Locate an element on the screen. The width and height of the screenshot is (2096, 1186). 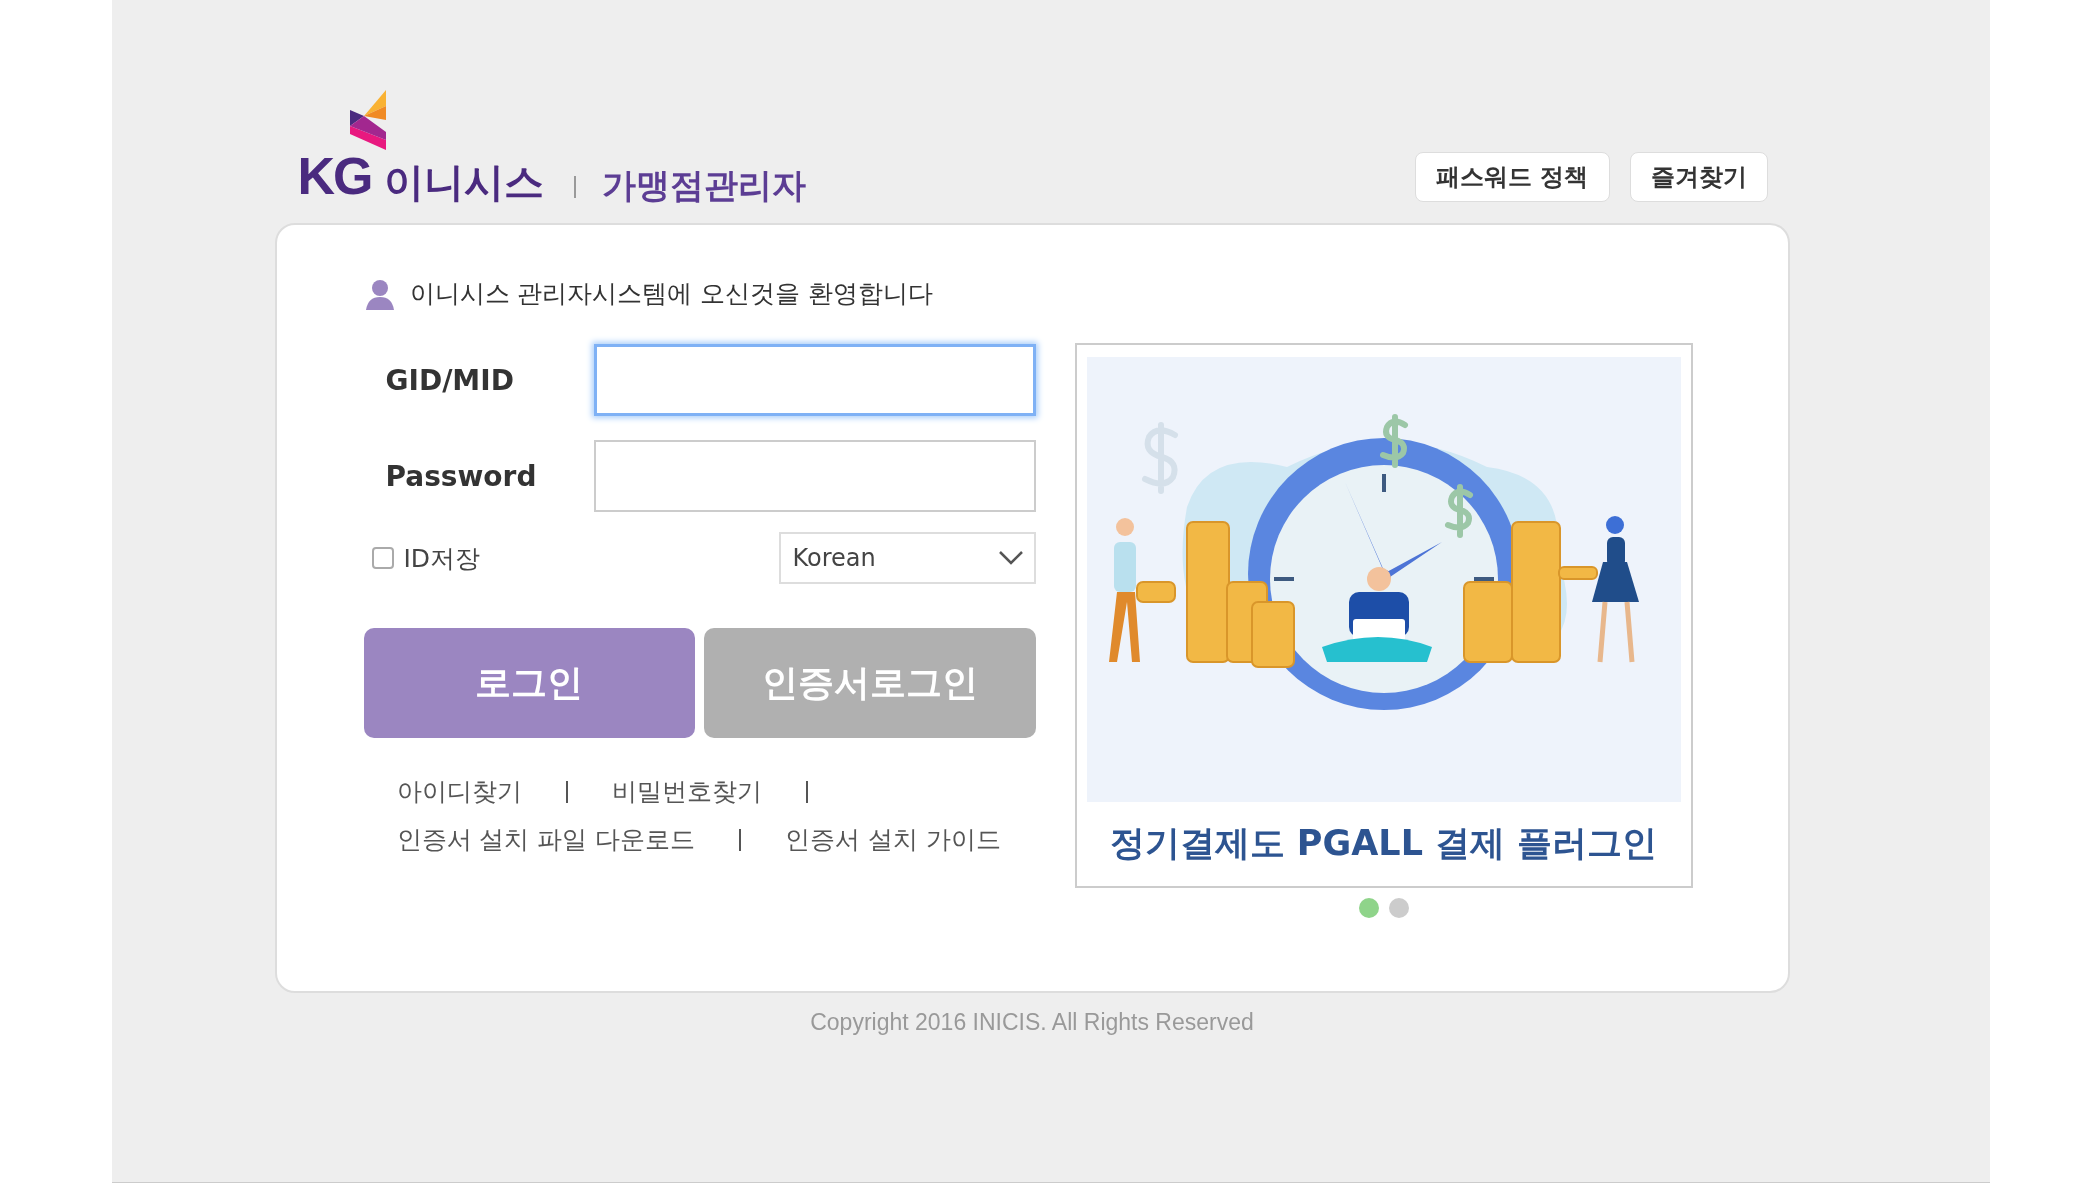
copyright-text: Copyright 2016 INICIS. All Rights Reserved is located at coordinates (1032, 1022).